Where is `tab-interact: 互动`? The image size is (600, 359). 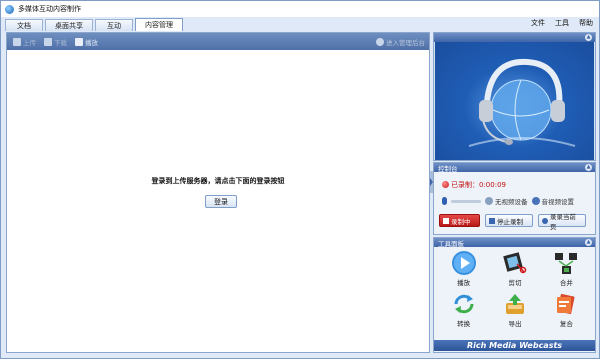 tab-interact: 互动 is located at coordinates (114, 25).